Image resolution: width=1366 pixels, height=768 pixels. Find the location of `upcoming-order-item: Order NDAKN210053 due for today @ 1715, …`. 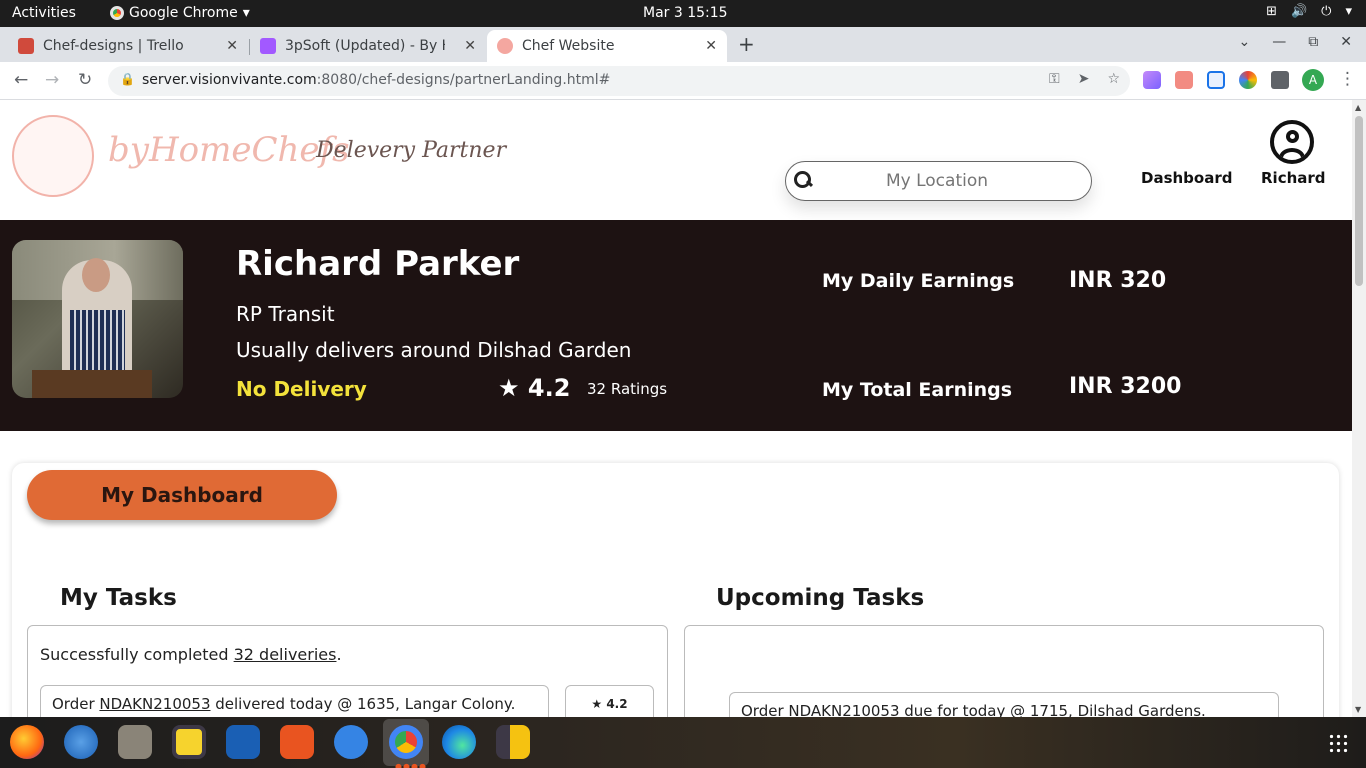

upcoming-order-item: Order NDAKN210053 due for today @ 1715, … is located at coordinates (1004, 704).